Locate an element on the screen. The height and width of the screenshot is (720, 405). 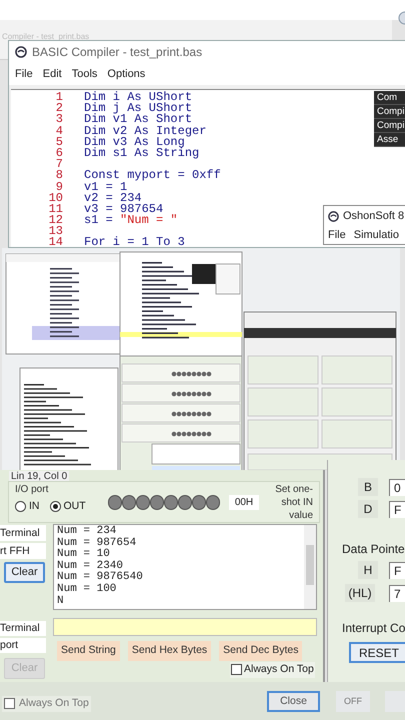
terminal-label: port is located at coordinates (23, 645).